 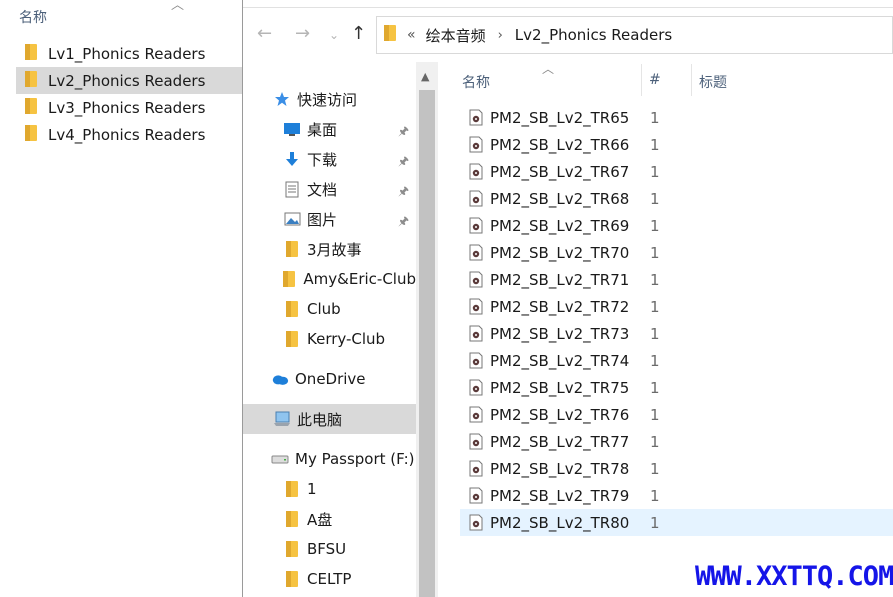 I want to click on file-row: PM2_SB_Lv2_TR74 1, so click(x=676, y=360).